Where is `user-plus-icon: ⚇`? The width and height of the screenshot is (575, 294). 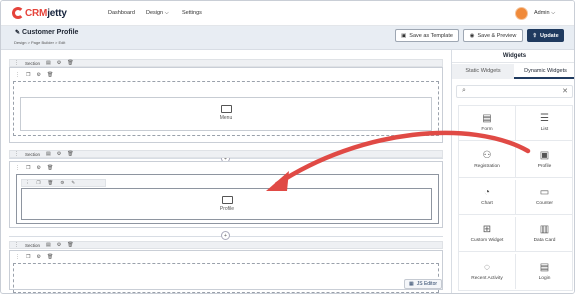
user-plus-icon: ⚇ is located at coordinates (487, 155).